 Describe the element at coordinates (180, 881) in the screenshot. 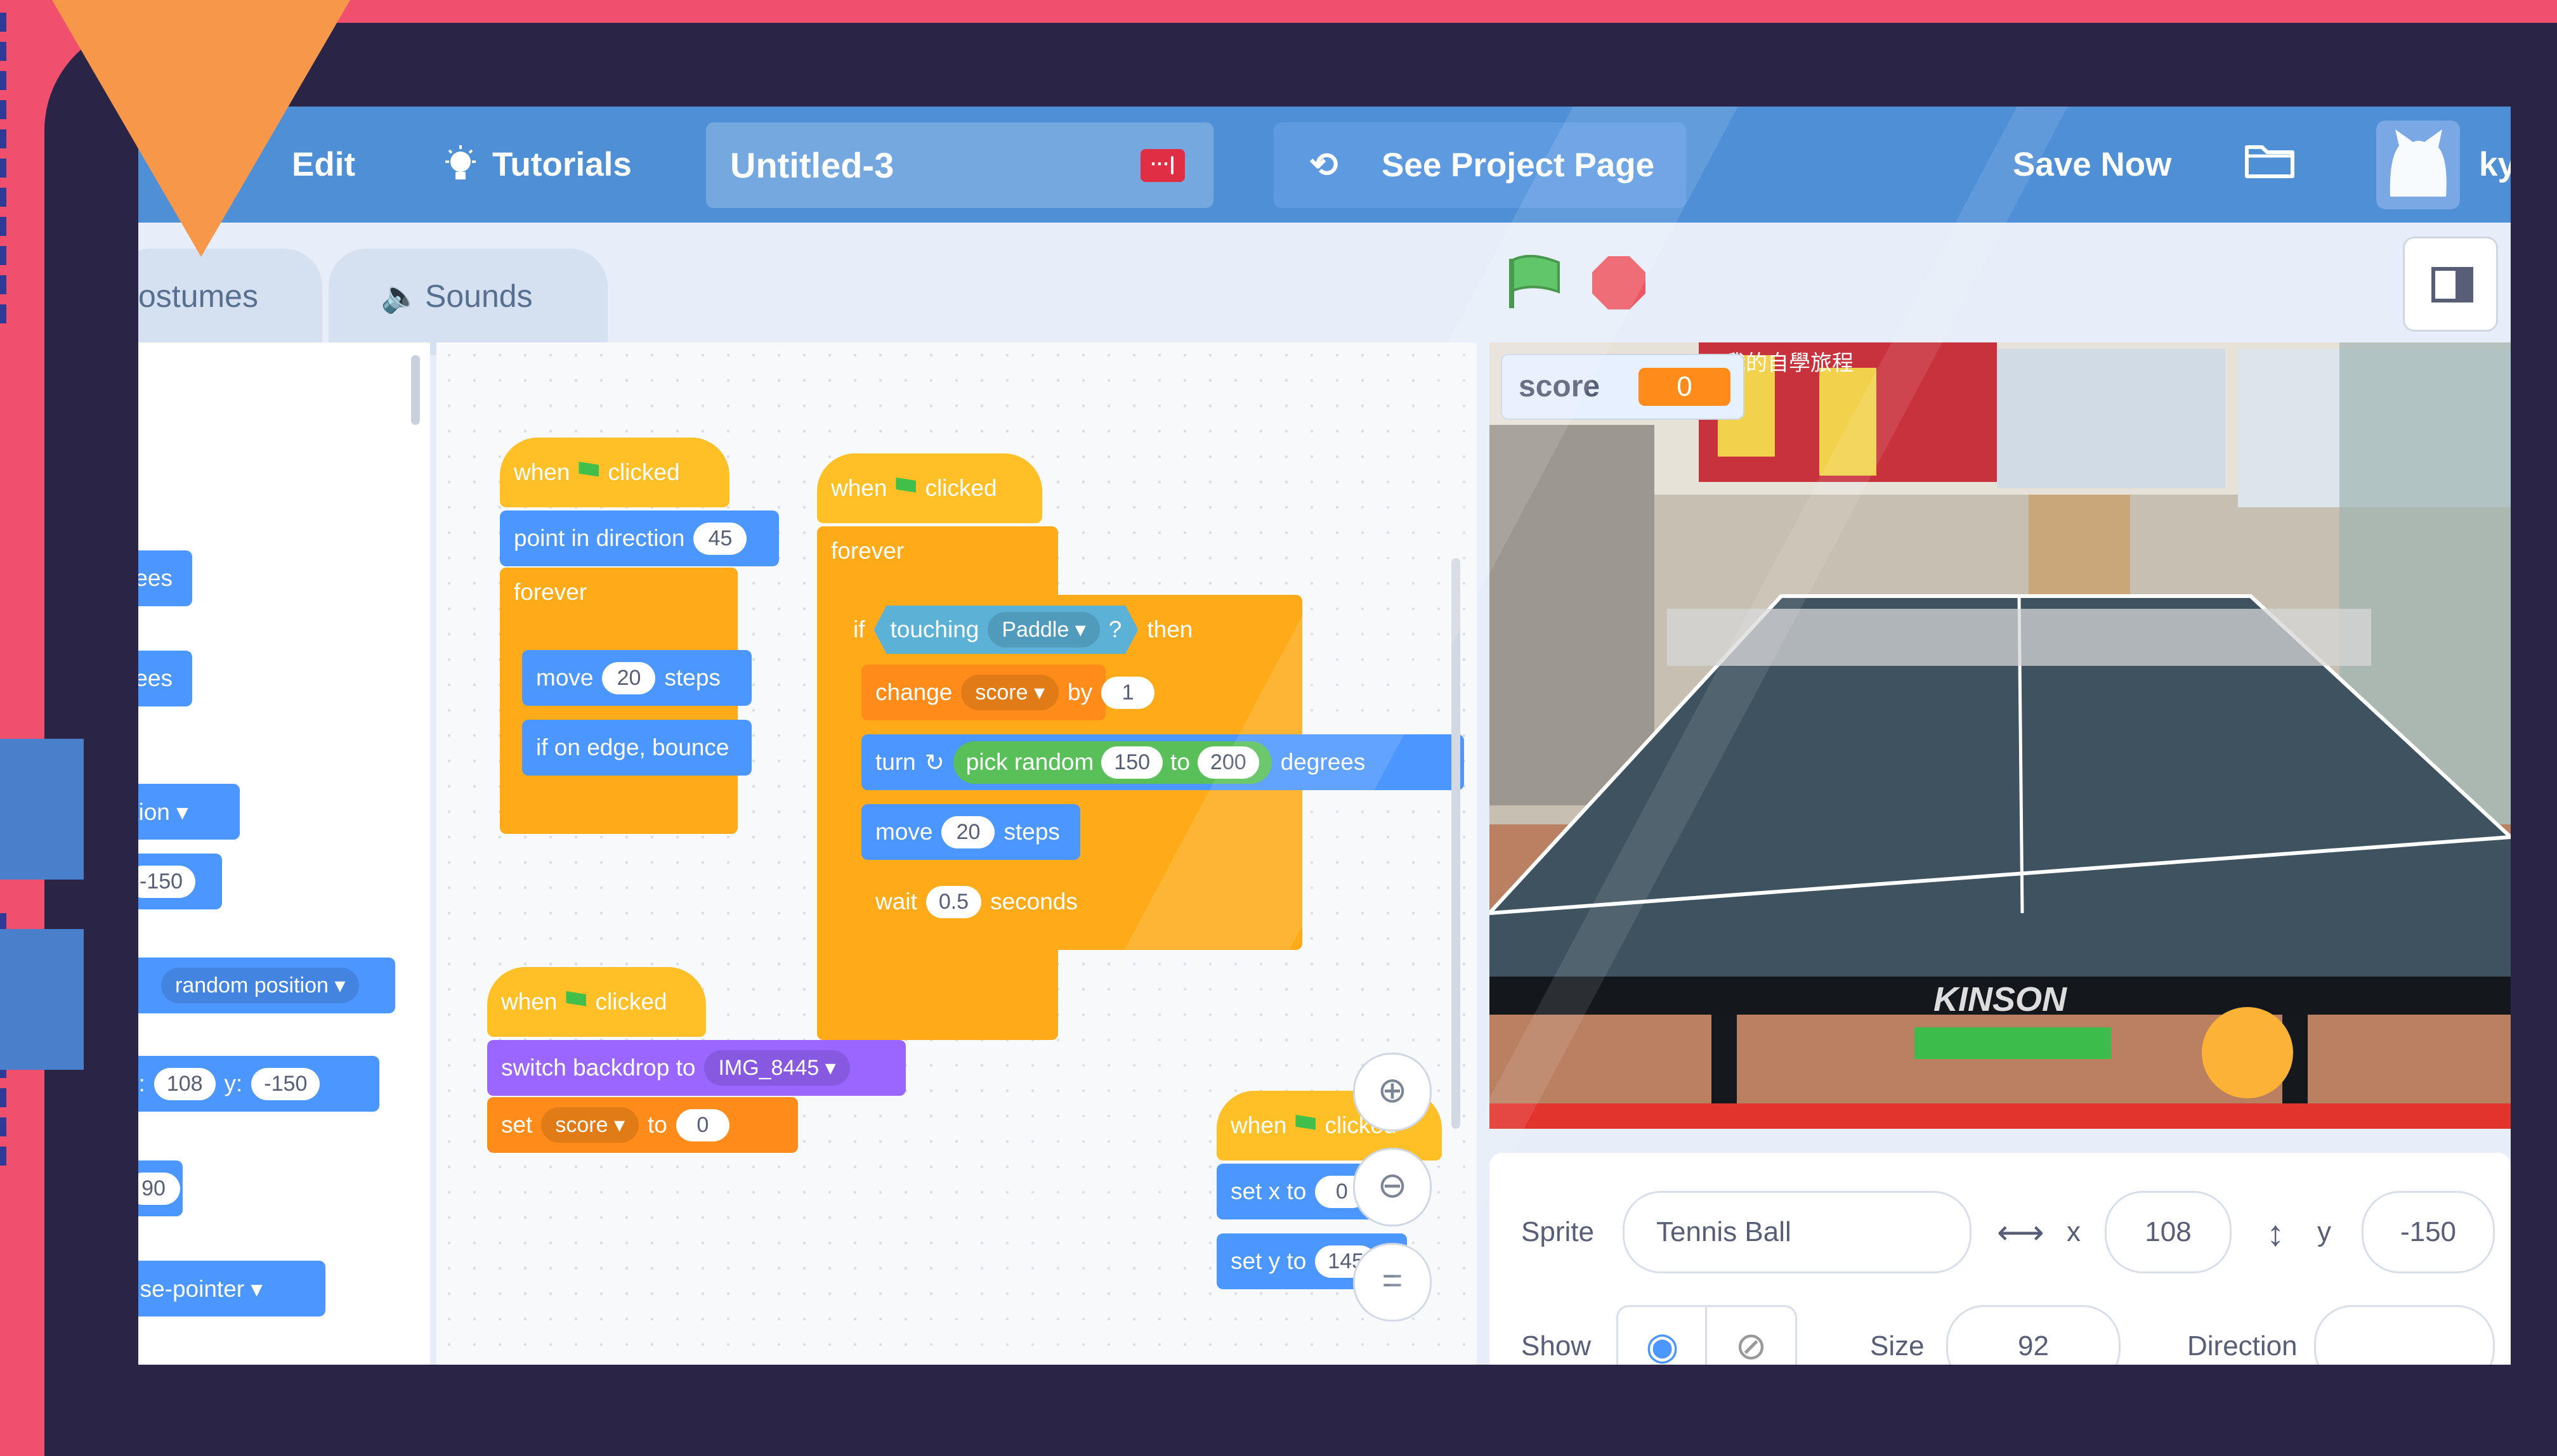

I see `palette-block: -150` at that location.